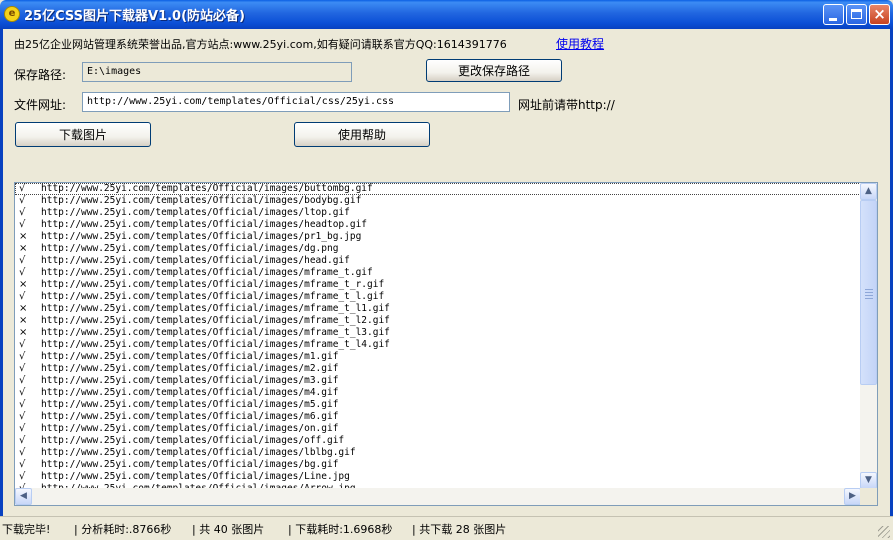  Describe the element at coordinates (438, 496) in the screenshot. I see `horizontal-scrollbar: ◀ ▶` at that location.